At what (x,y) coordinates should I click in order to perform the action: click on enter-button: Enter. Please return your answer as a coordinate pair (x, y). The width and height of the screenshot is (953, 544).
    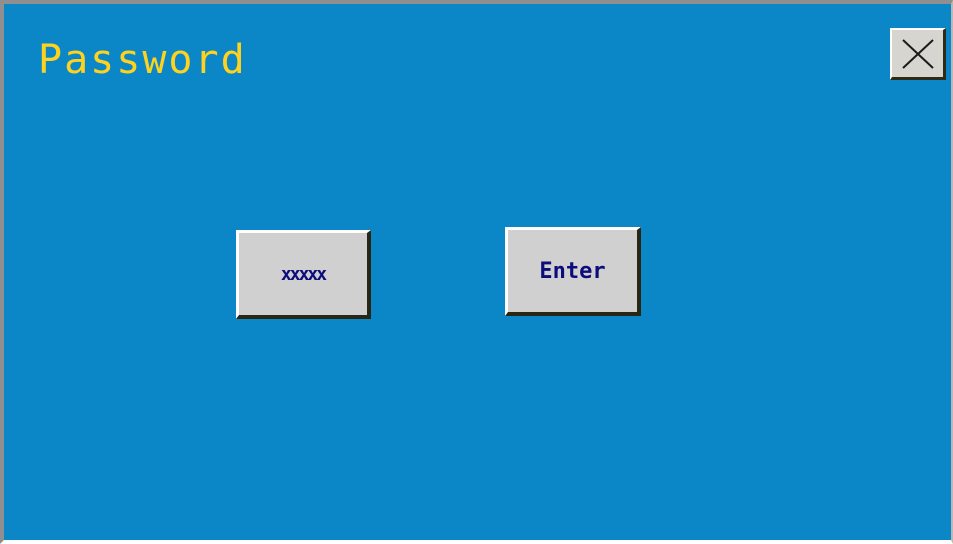
    Looking at the image, I should click on (573, 271).